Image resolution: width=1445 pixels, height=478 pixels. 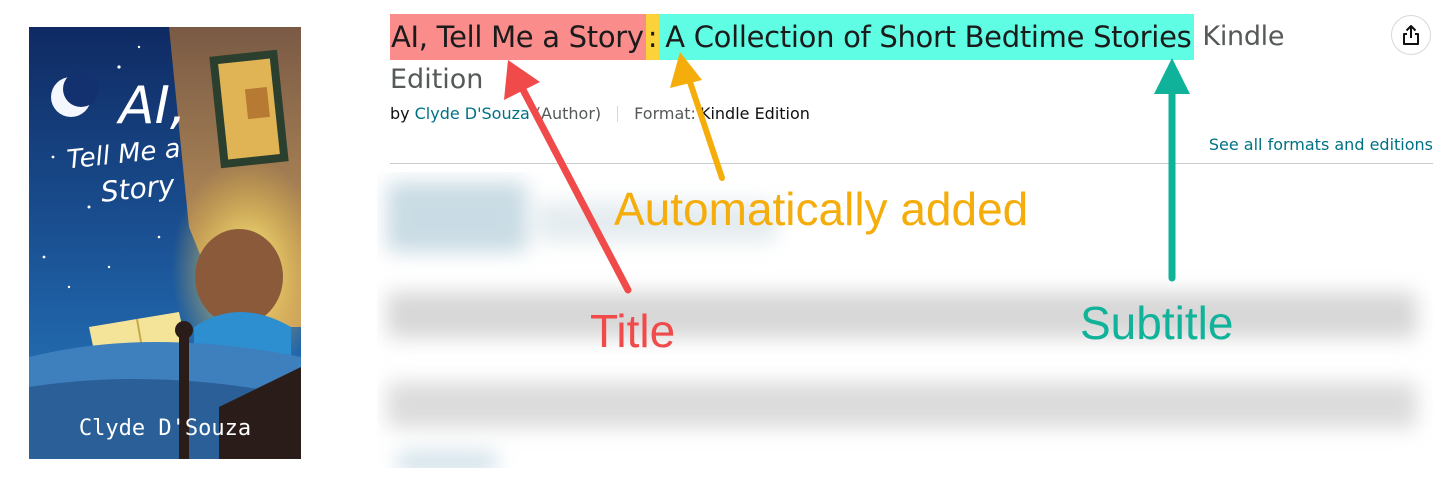 What do you see at coordinates (1157, 323) in the screenshot?
I see `annotation-subtitle: Subtitle` at bounding box center [1157, 323].